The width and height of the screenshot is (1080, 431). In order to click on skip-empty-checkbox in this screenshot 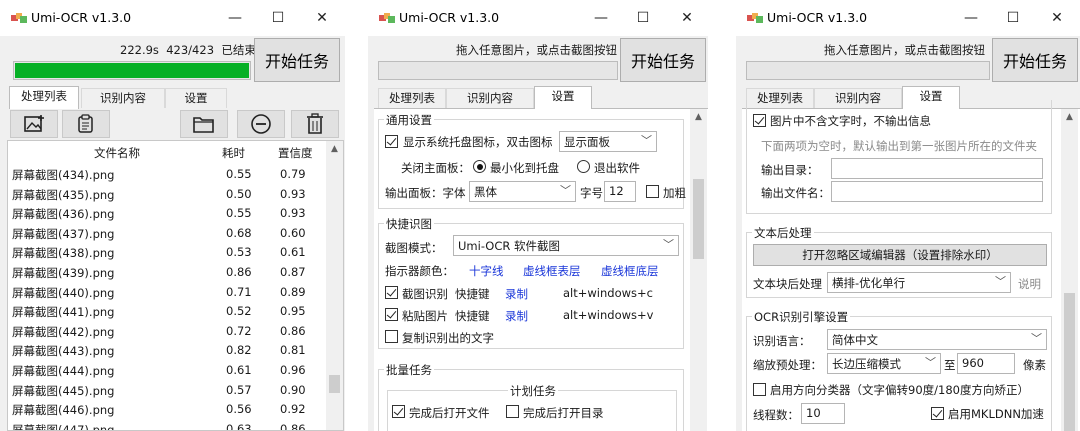, I will do `click(759, 120)`.